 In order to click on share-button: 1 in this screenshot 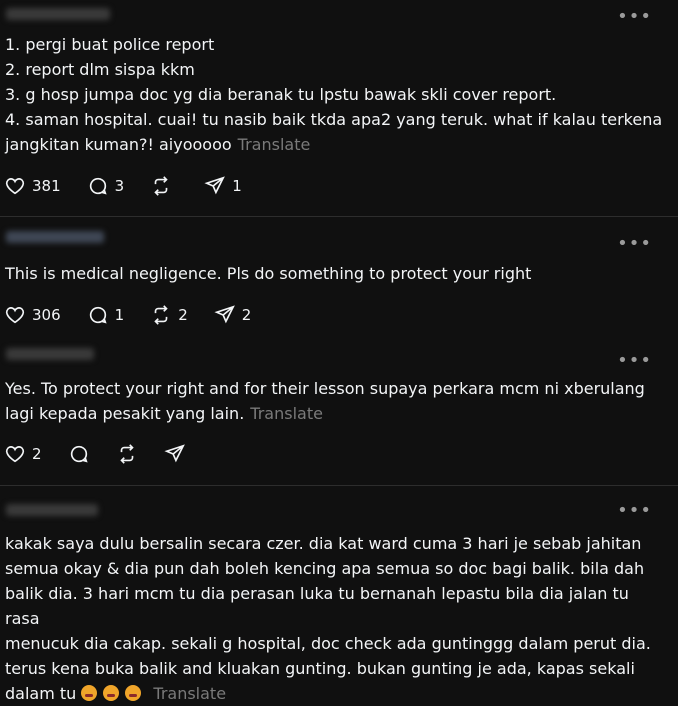, I will do `click(223, 186)`.